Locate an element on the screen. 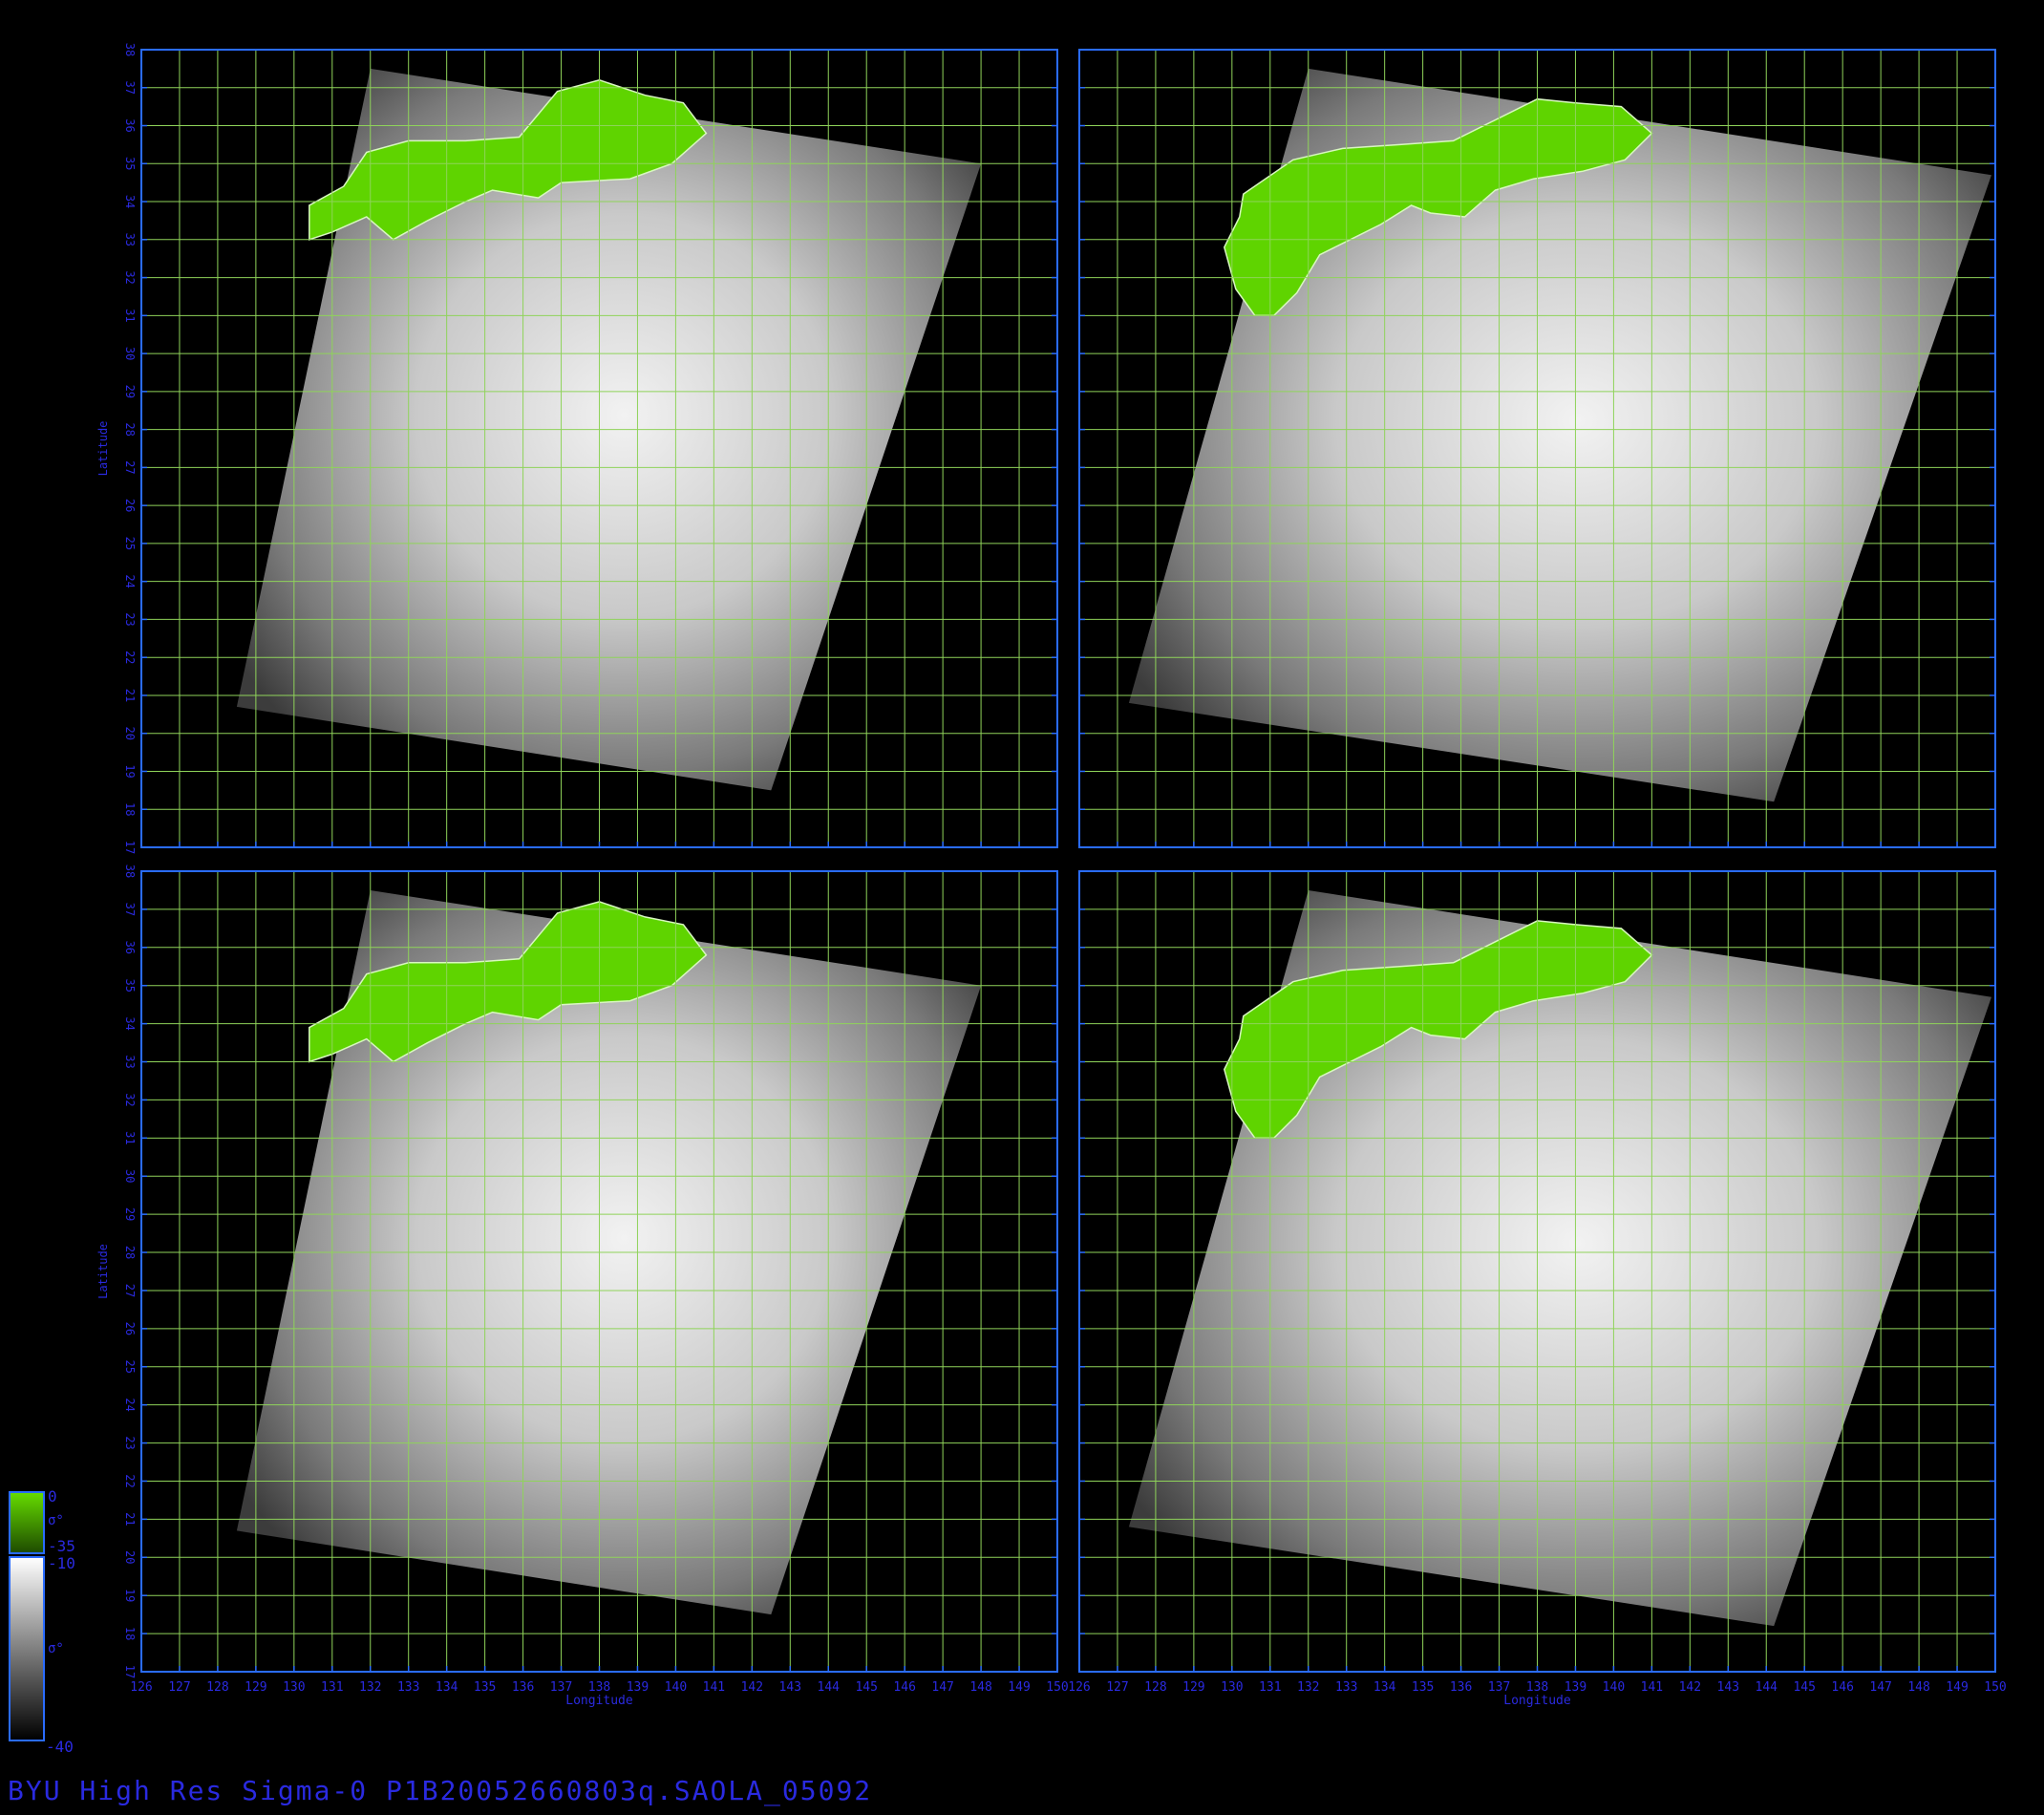 The image size is (2044, 1815). lon-tick-label: 128 is located at coordinates (217, 1687).